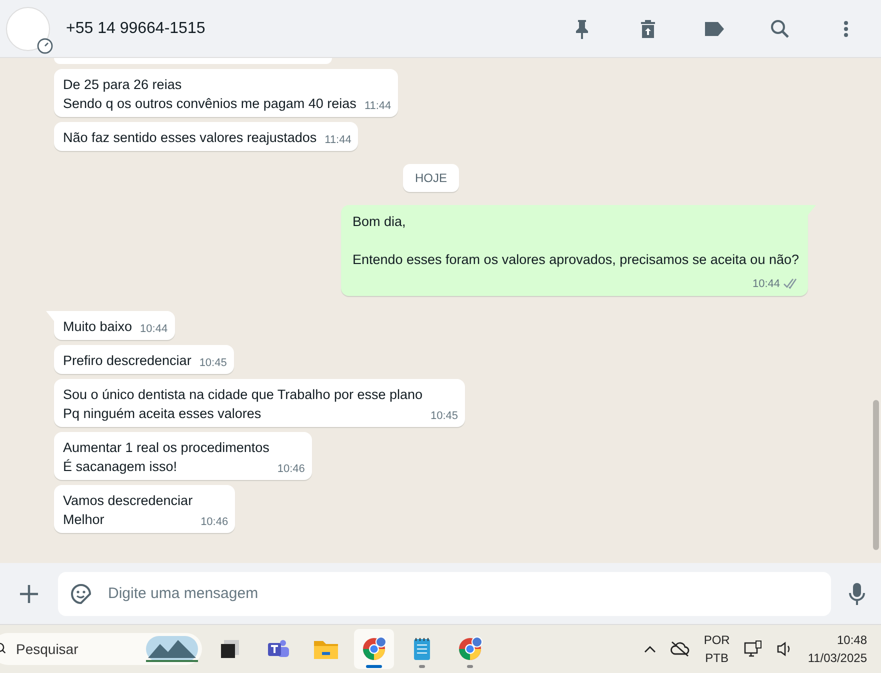 The height and width of the screenshot is (673, 881). I want to click on teams-icon, so click(278, 649).